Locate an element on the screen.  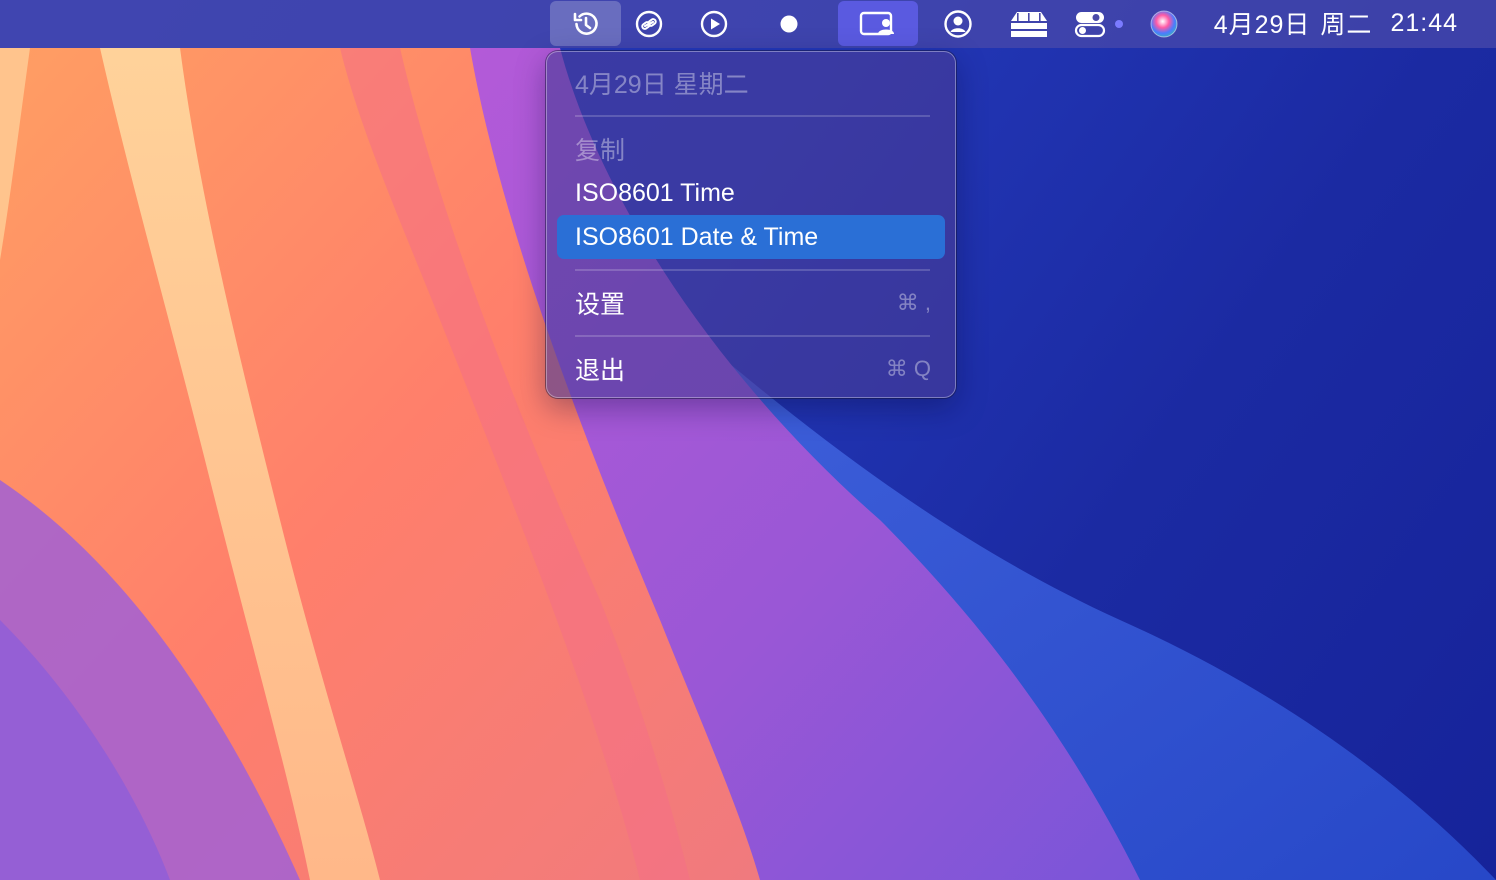
menu-bar: 4月29日 周二 21:44 is located at coordinates (748, 24).